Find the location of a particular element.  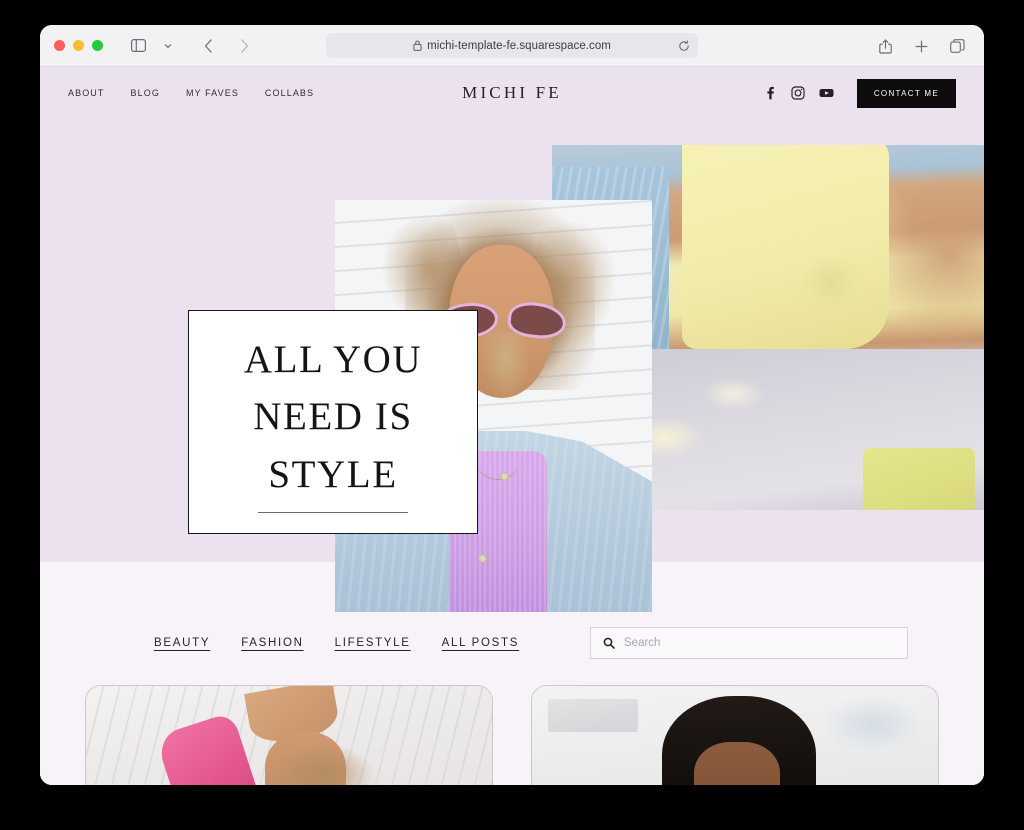

instagram-icon is located at coordinates (798, 93).